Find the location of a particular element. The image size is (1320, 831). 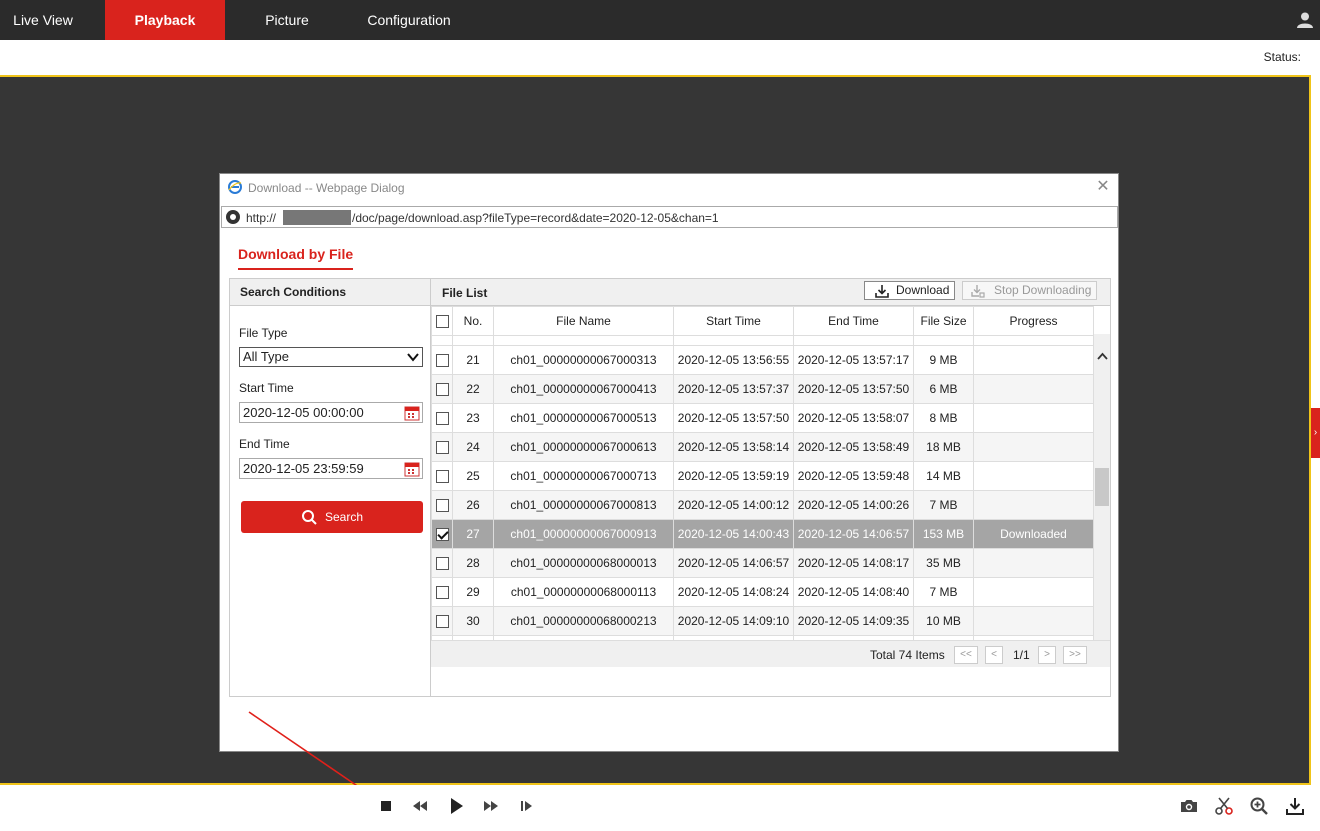

cell-end-time: 2020-12-05 14:08:17 is located at coordinates (853, 563).